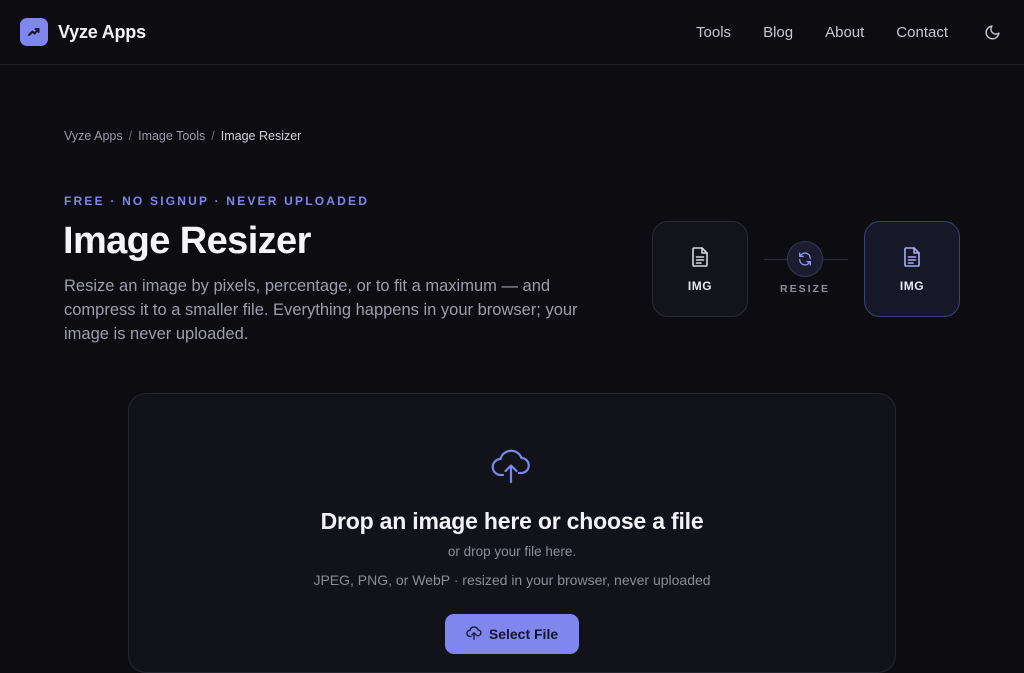  Describe the element at coordinates (512, 634) in the screenshot. I see `select-file-button: Select File` at that location.